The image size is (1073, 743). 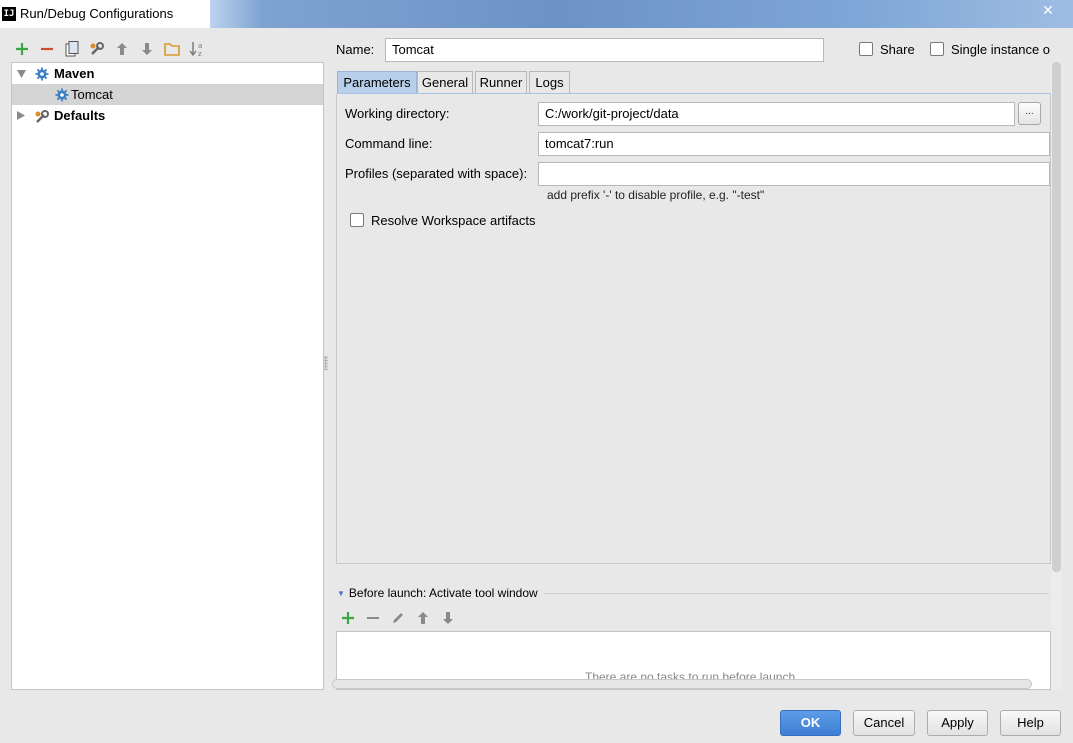 What do you see at coordinates (326, 363) in the screenshot?
I see `splitter-handle` at bounding box center [326, 363].